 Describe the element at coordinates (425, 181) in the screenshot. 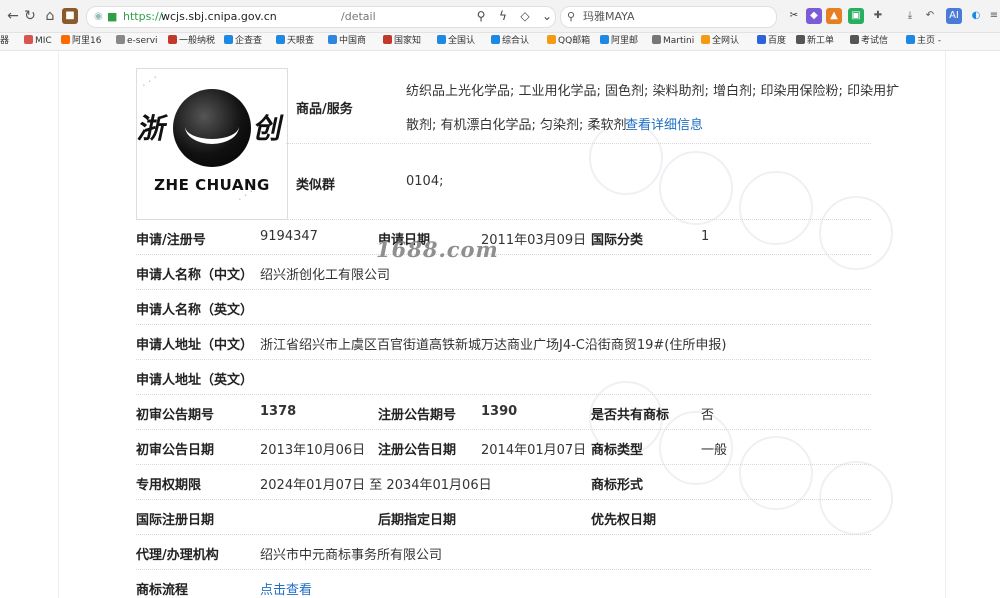

I see `similar-group-value: 0104;` at that location.